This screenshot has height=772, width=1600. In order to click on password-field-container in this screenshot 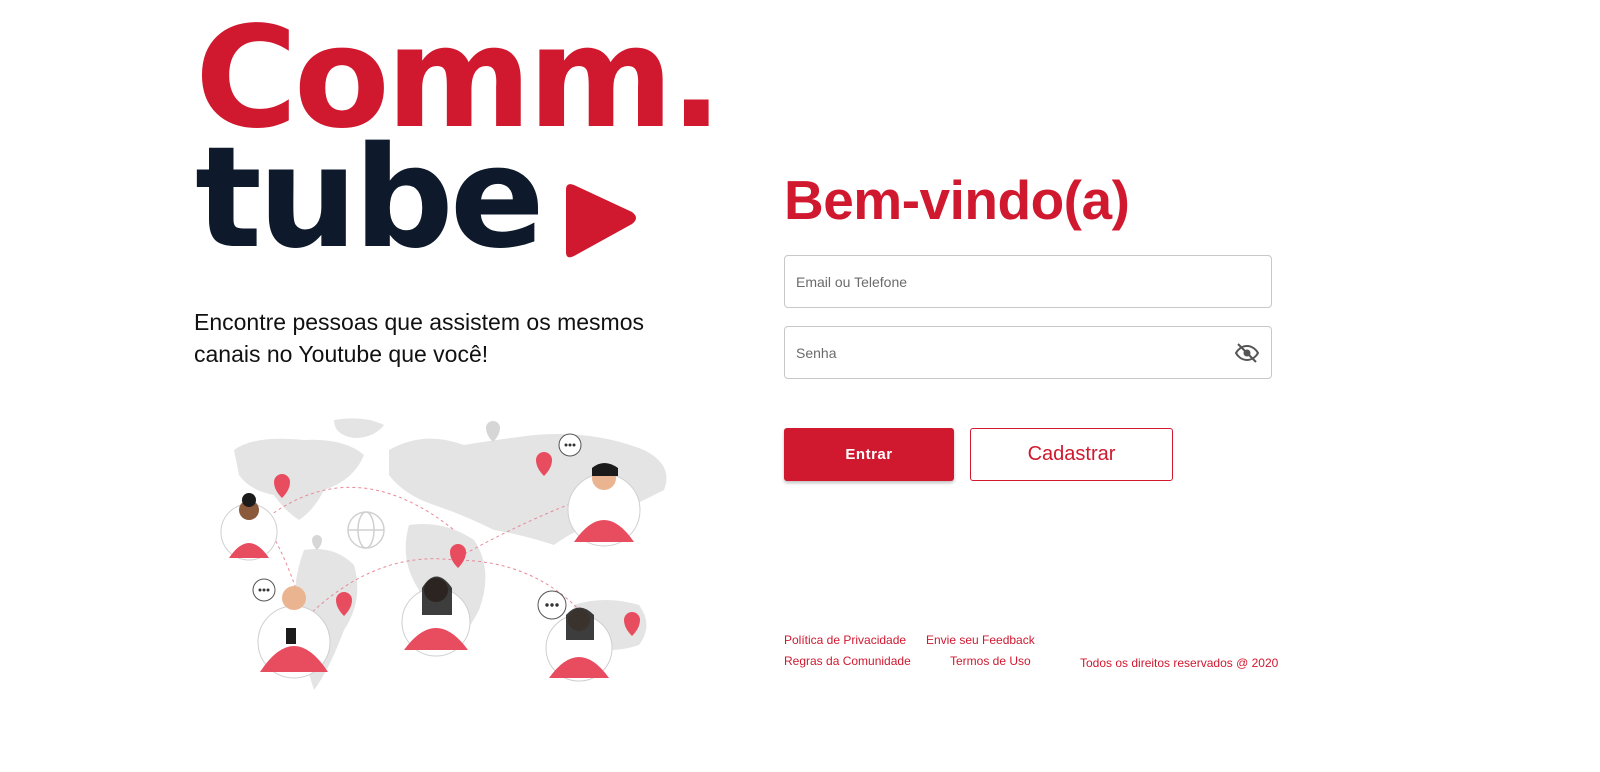, I will do `click(1028, 352)`.